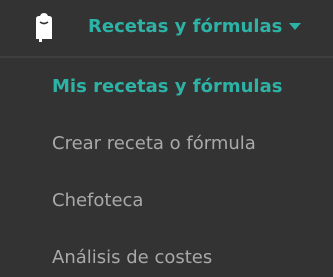 The width and height of the screenshot is (333, 277). I want to click on menu-title-recetas-y-formulas: Recetas y fórmulas, so click(185, 27).